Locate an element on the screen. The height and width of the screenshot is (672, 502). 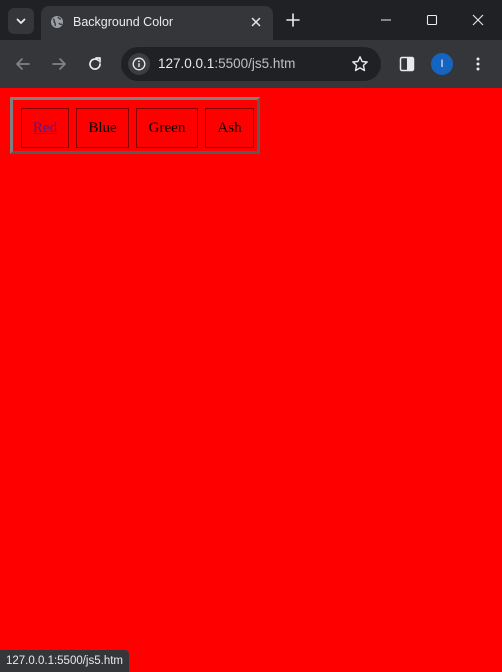
side-panel-icon is located at coordinates (407, 64).